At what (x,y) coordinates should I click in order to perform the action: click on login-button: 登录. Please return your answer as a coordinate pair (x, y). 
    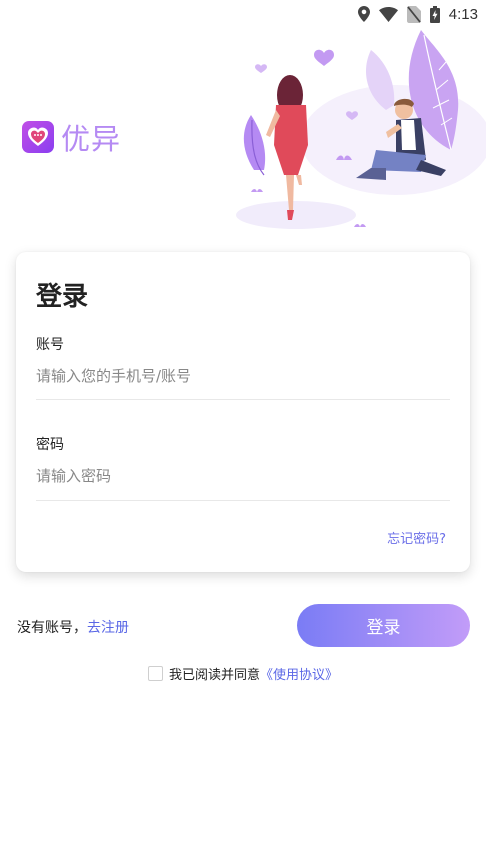
    Looking at the image, I should click on (383, 625).